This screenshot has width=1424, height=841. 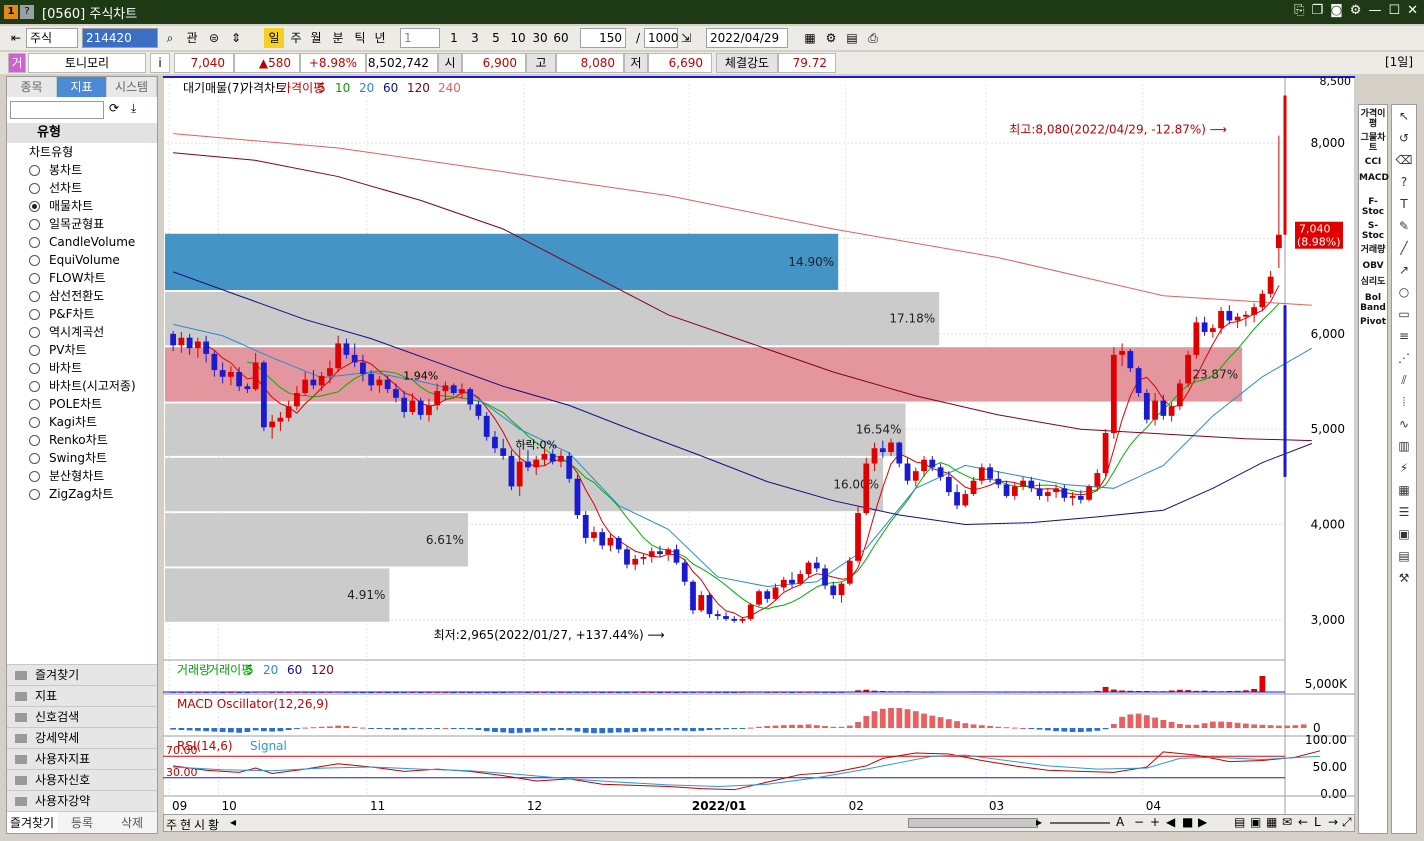 What do you see at coordinates (82, 152) in the screenshot?
I see `tree-sub-chart-type: 차트유형` at bounding box center [82, 152].